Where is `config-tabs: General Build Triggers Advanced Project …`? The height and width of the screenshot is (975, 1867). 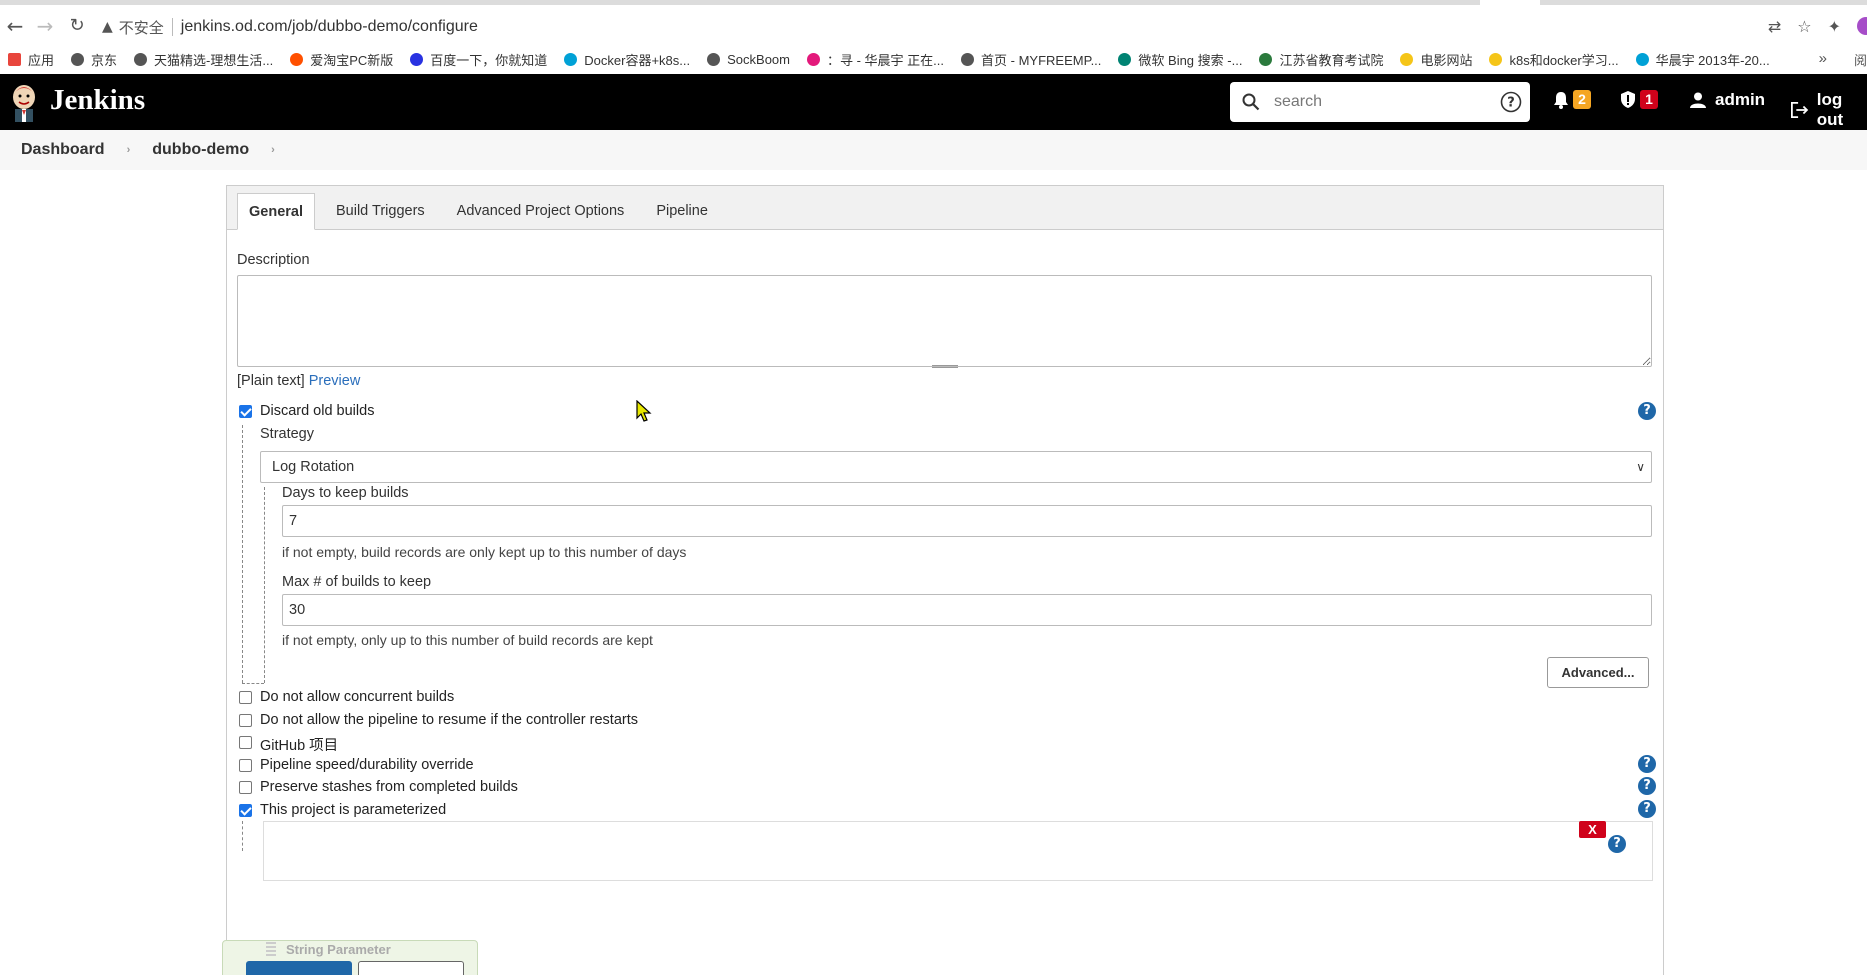 config-tabs: General Build Triggers Advanced Project … is located at coordinates (945, 208).